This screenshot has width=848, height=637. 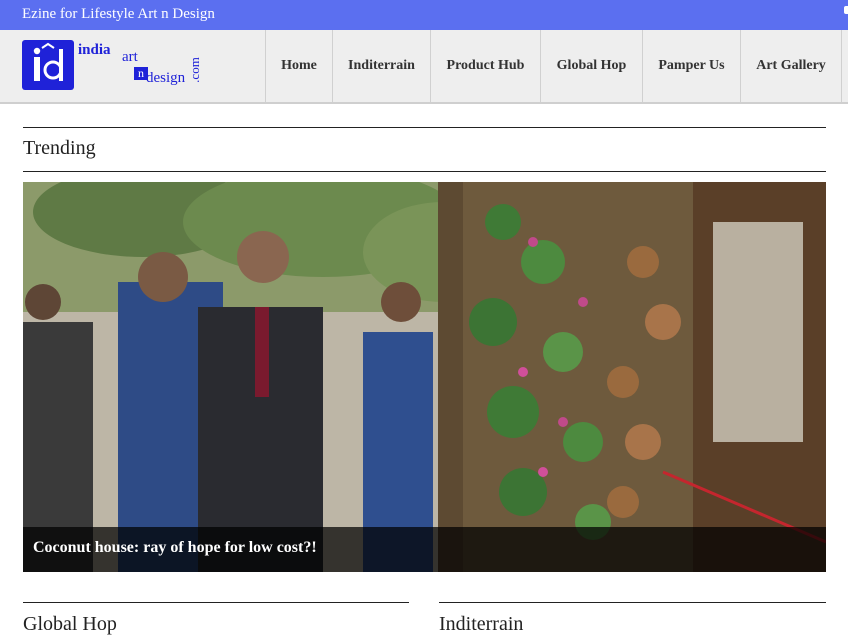 What do you see at coordinates (632, 602) in the screenshot?
I see `right-column-rule` at bounding box center [632, 602].